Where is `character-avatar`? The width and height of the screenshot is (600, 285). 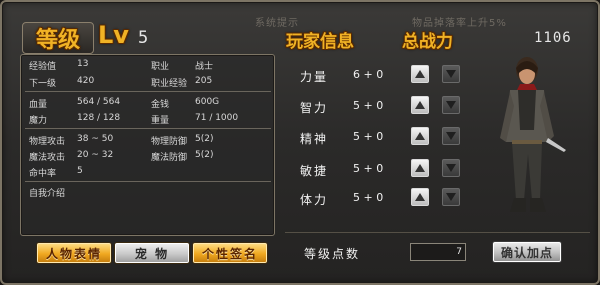
character-avatar is located at coordinates (533, 134).